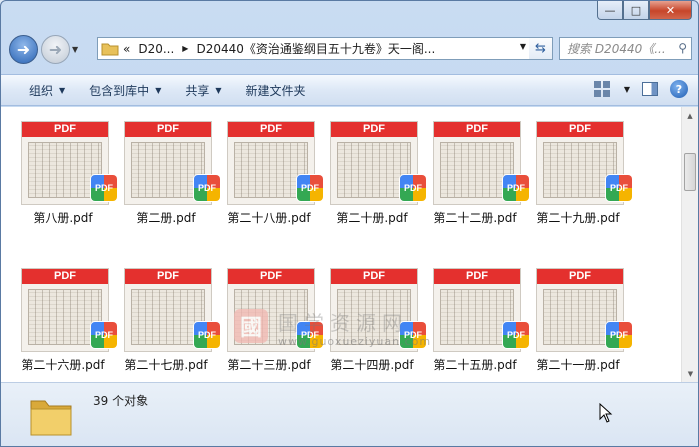  Describe the element at coordinates (475, 365) in the screenshot. I see `file-name: 第二十五册.pdf` at that location.